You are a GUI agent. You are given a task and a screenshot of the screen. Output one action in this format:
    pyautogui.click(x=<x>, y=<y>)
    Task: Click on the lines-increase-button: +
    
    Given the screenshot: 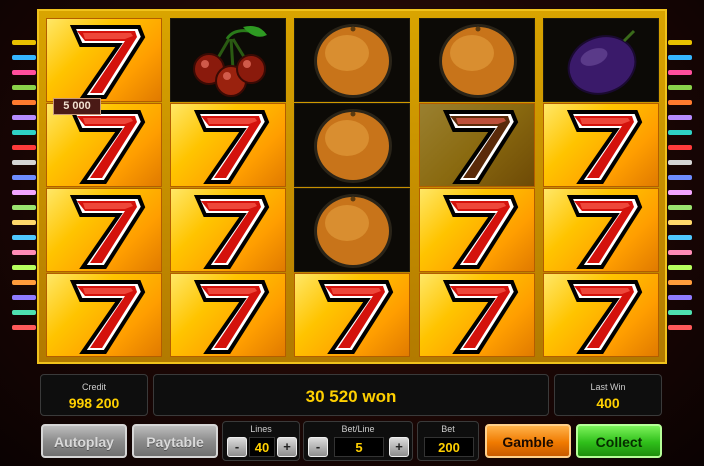 What is the action you would take?
    pyautogui.click(x=287, y=447)
    